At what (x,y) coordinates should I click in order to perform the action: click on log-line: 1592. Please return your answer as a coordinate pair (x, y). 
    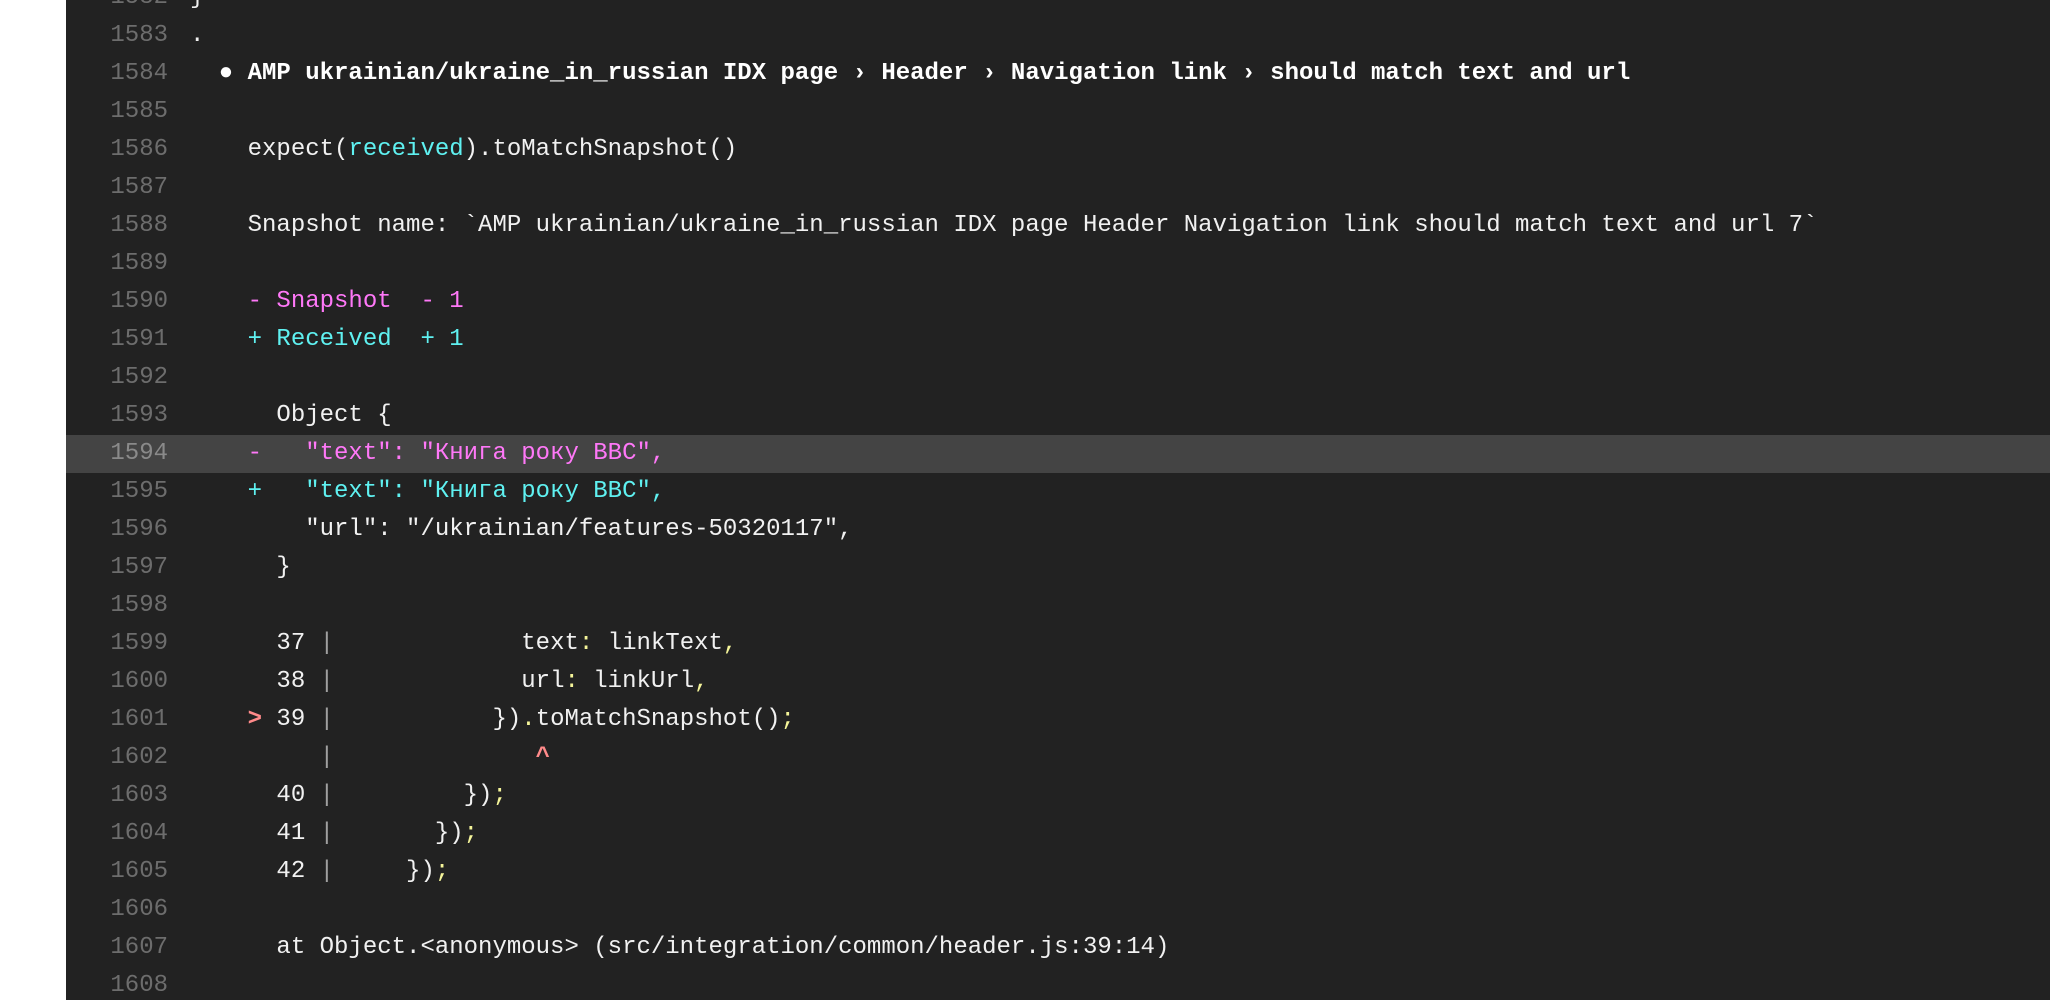
    Looking at the image, I should click on (1058, 378).